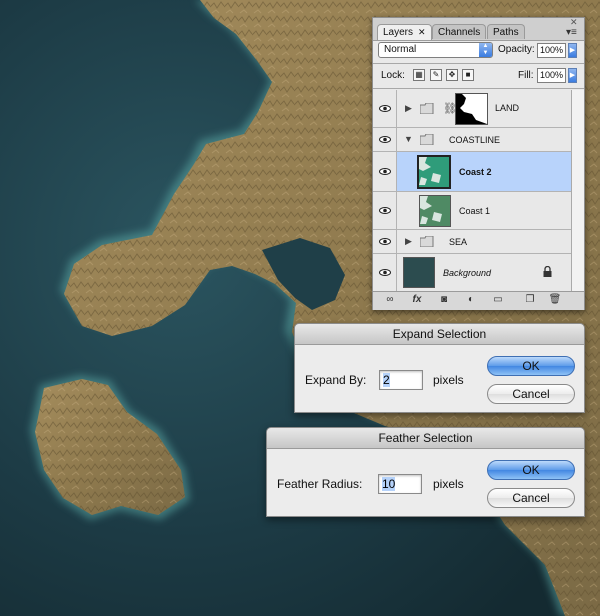  What do you see at coordinates (478, 88) in the screenshot?
I see `lock-divider` at bounding box center [478, 88].